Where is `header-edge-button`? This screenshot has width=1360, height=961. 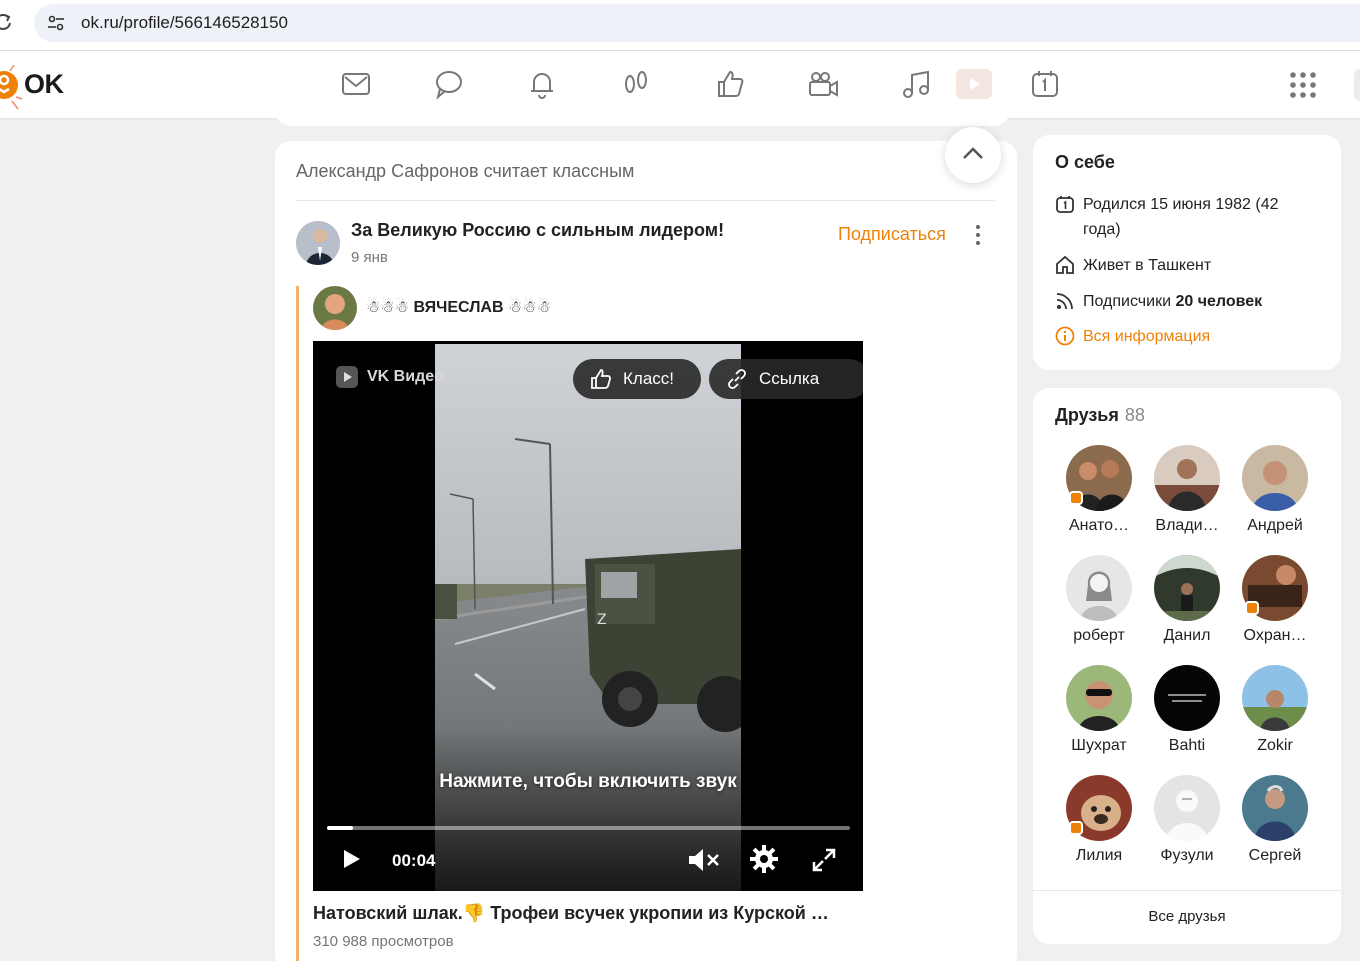 header-edge-button is located at coordinates (1357, 85).